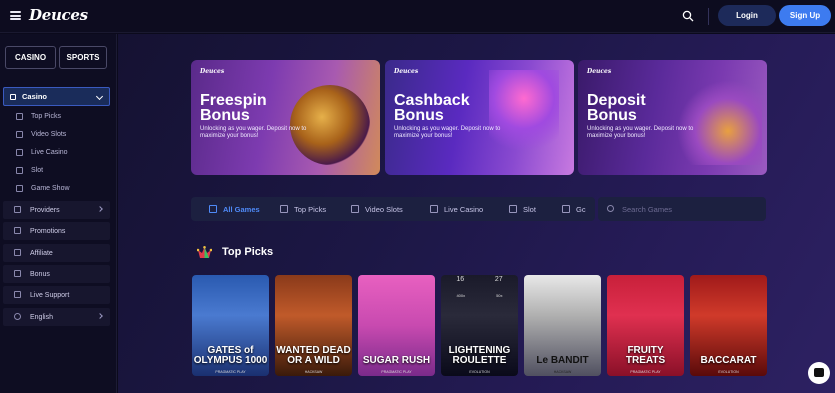 The height and width of the screenshot is (393, 835). What do you see at coordinates (524, 117) in the screenshot?
I see `gift-balloons-image` at bounding box center [524, 117].